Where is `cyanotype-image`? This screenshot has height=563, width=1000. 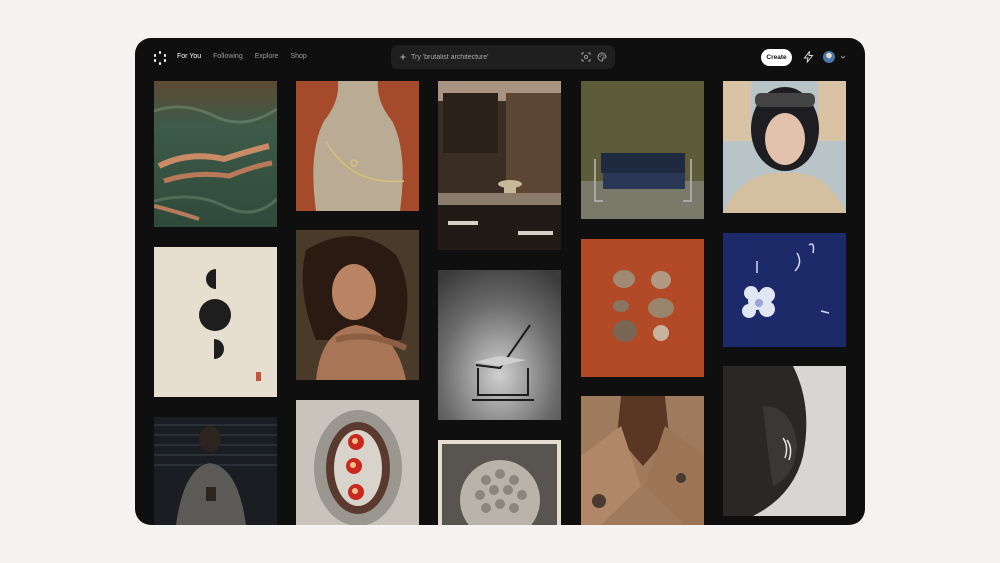
cyanotype-image is located at coordinates (784, 290).